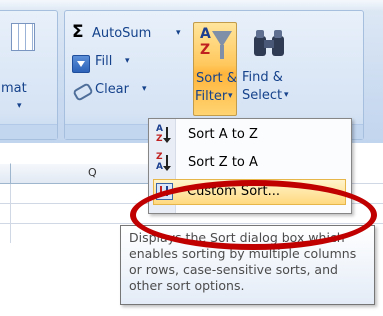 This screenshot has width=383, height=316. What do you see at coordinates (112, 89) in the screenshot?
I see `clear-label: Clear` at bounding box center [112, 89].